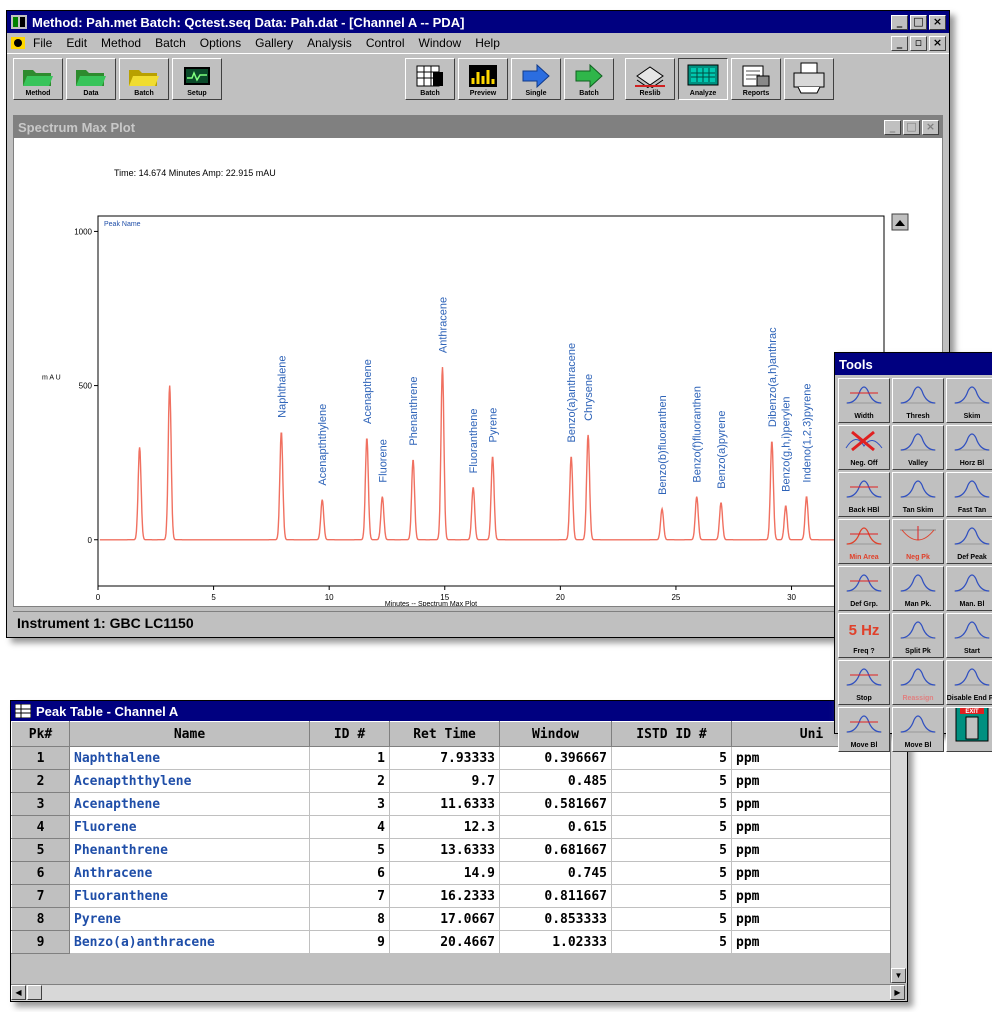 This screenshot has height=1012, width=992. Describe the element at coordinates (918, 494) in the screenshot. I see `tool-tan-skim-button: Tan Skim` at that location.